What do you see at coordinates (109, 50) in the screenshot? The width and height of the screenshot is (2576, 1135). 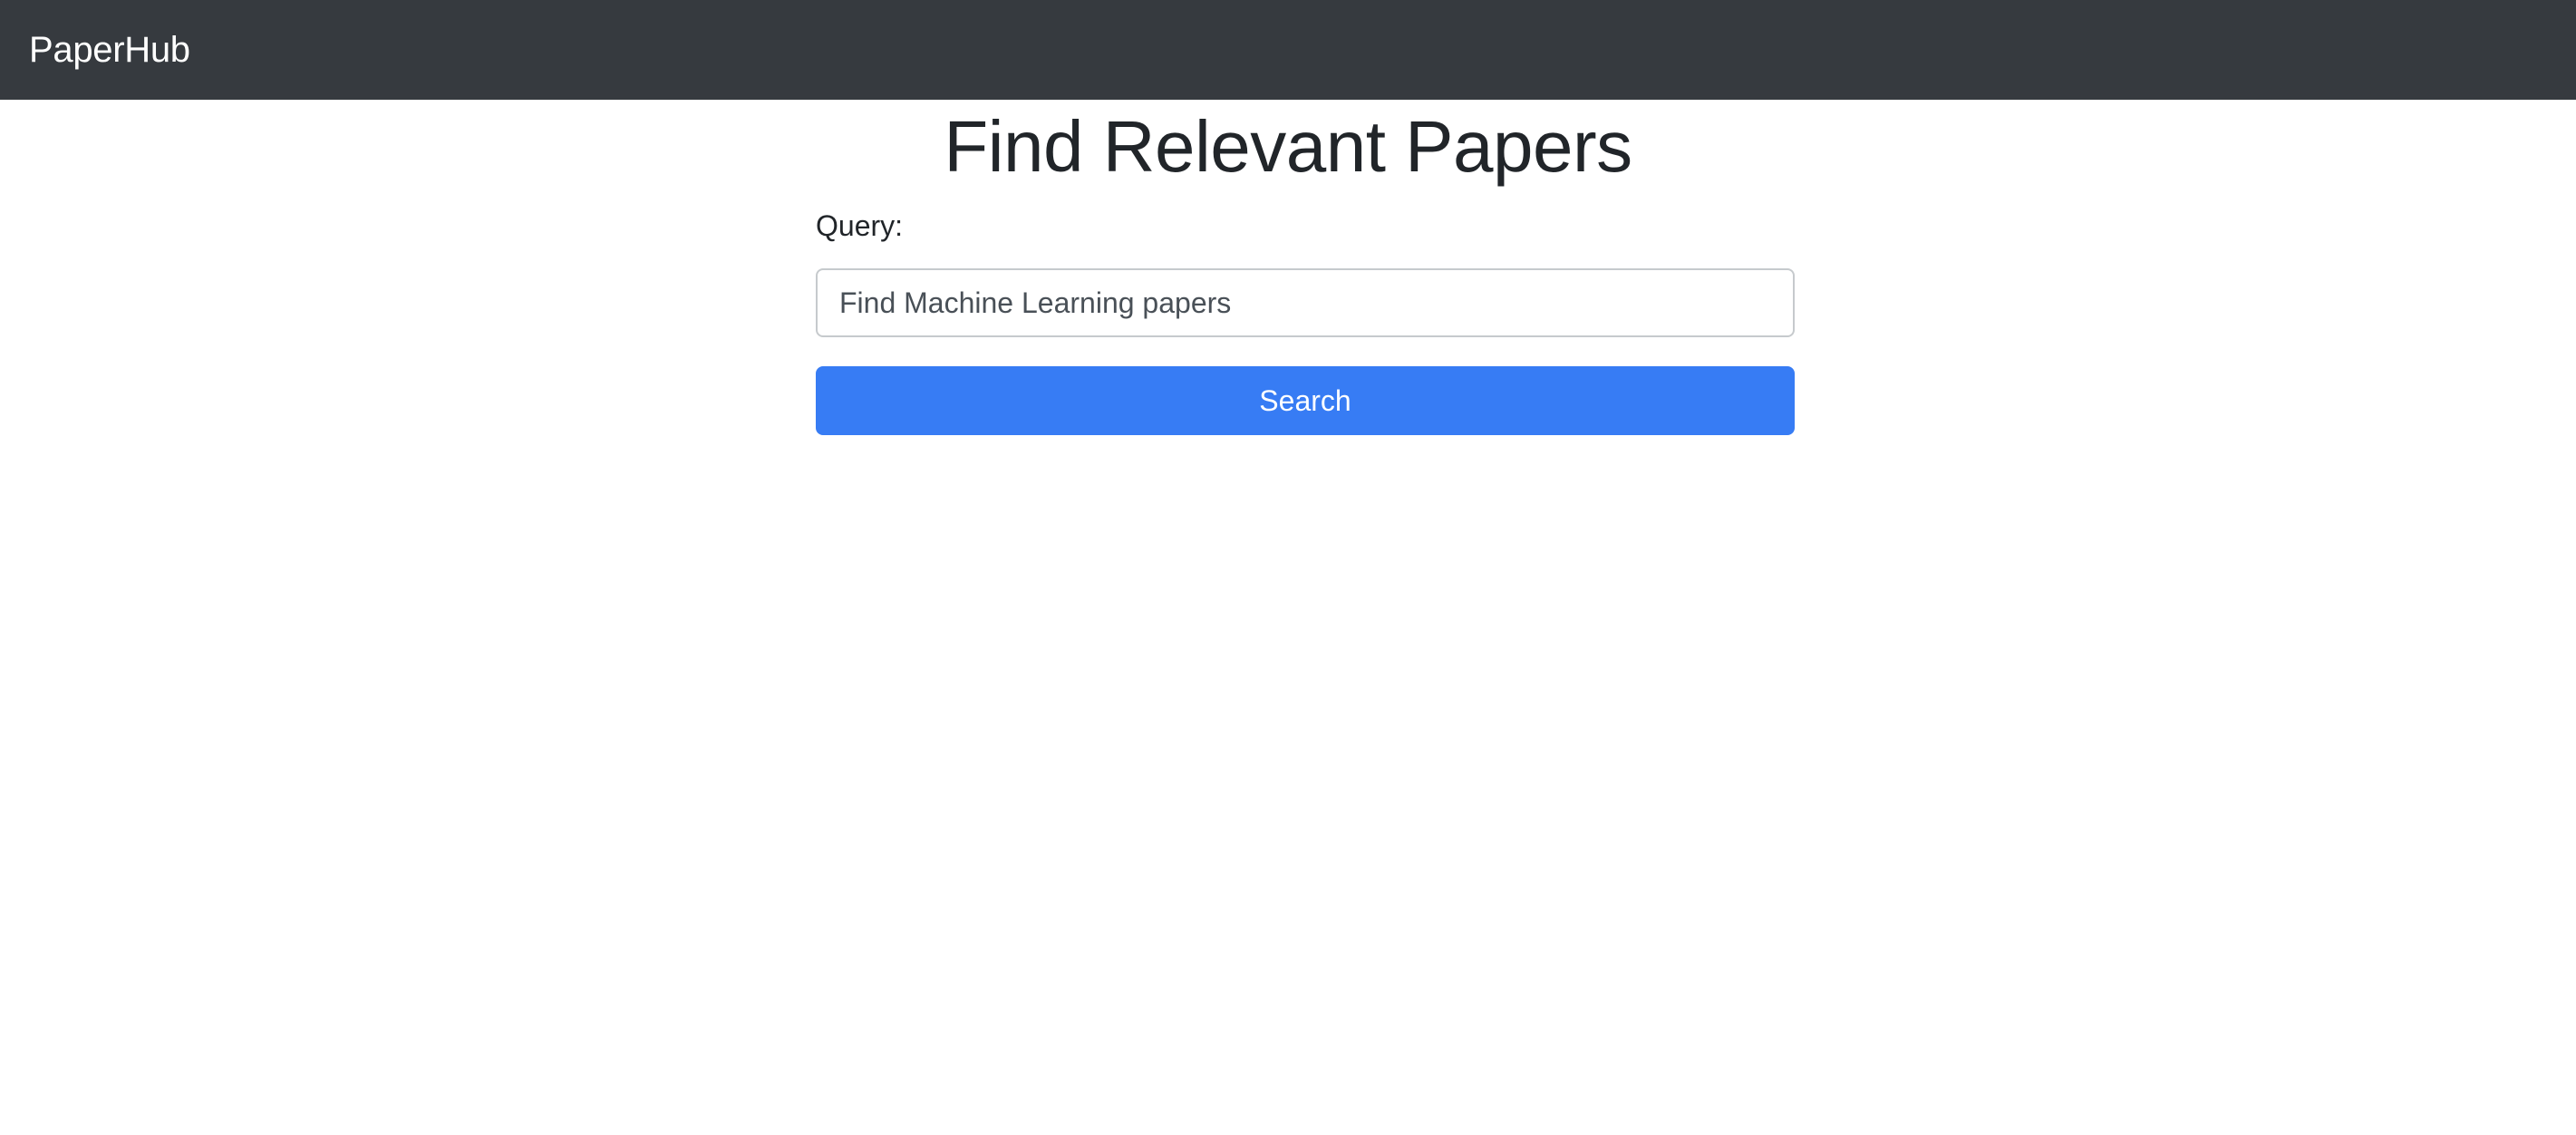 I see `brand-link: PaperHub` at bounding box center [109, 50].